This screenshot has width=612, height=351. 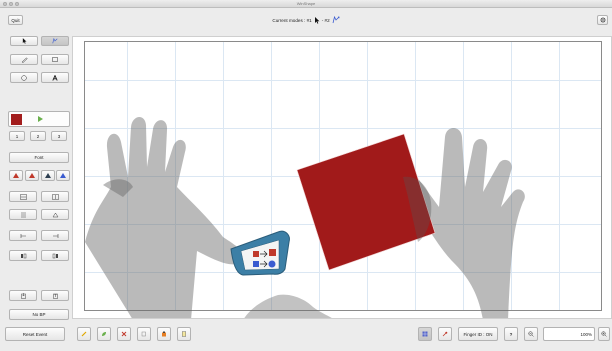 I want to click on bottom-tool-3-button, so click(x=124, y=334).